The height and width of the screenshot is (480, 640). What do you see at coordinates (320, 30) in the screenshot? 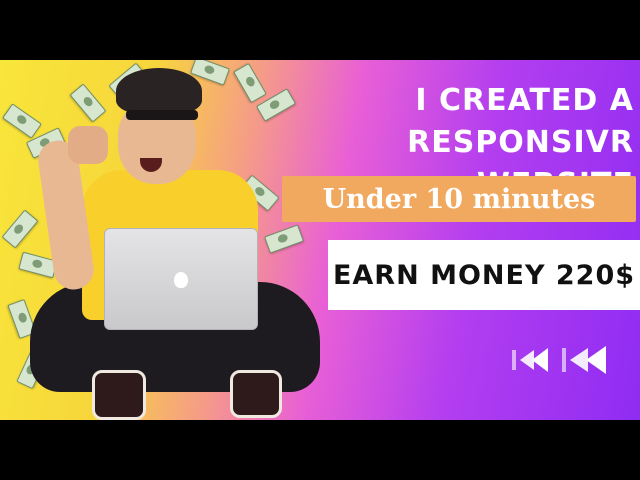
I see `letterbox-top` at bounding box center [320, 30].